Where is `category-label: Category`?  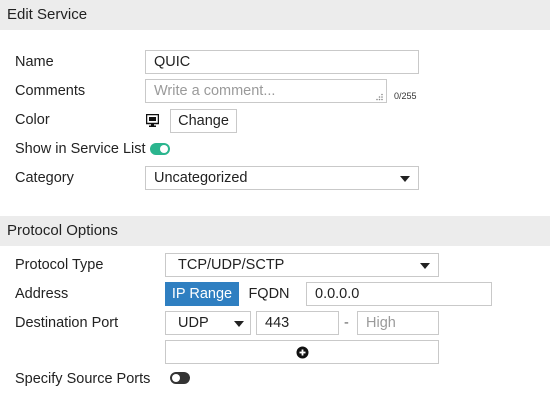
category-label: Category is located at coordinates (44, 178).